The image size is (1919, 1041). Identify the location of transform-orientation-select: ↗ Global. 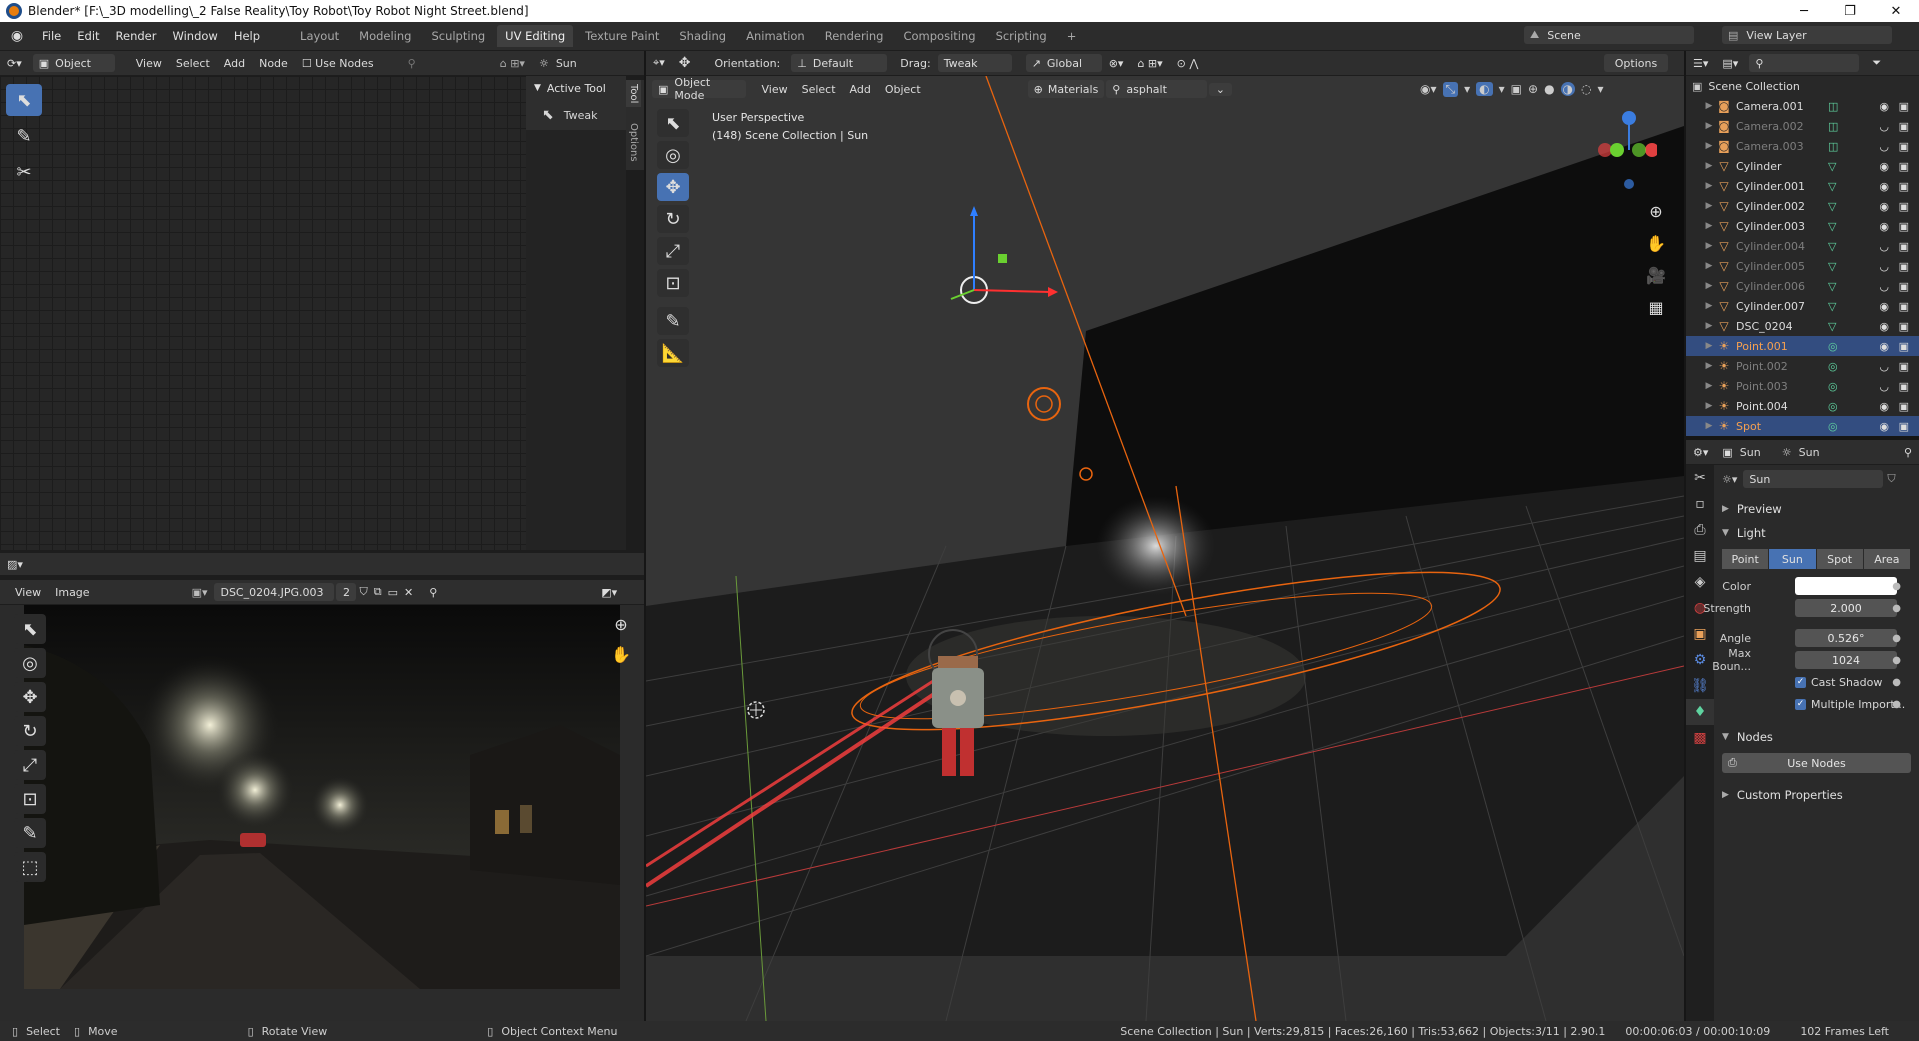
(1063, 63).